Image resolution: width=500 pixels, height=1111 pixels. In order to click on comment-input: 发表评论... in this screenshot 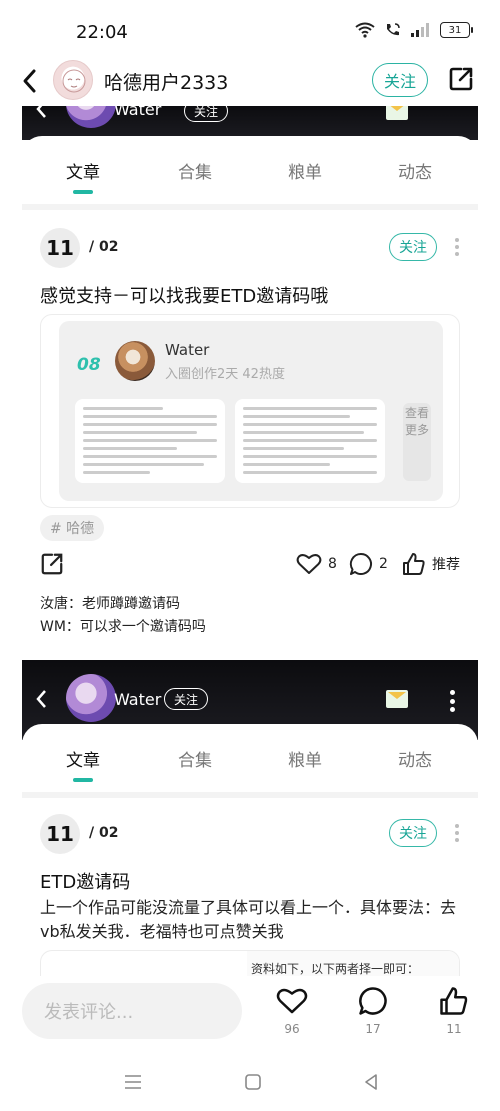, I will do `click(132, 1011)`.